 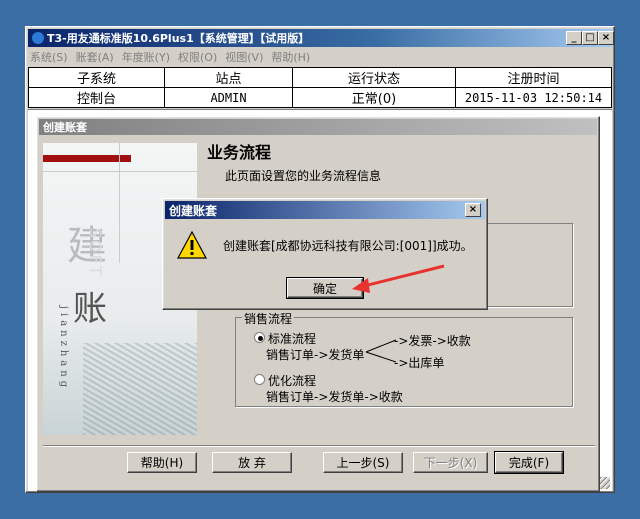 I want to click on table-header-row: 子系统 站点 运行状态 注册时间, so click(x=320, y=77).